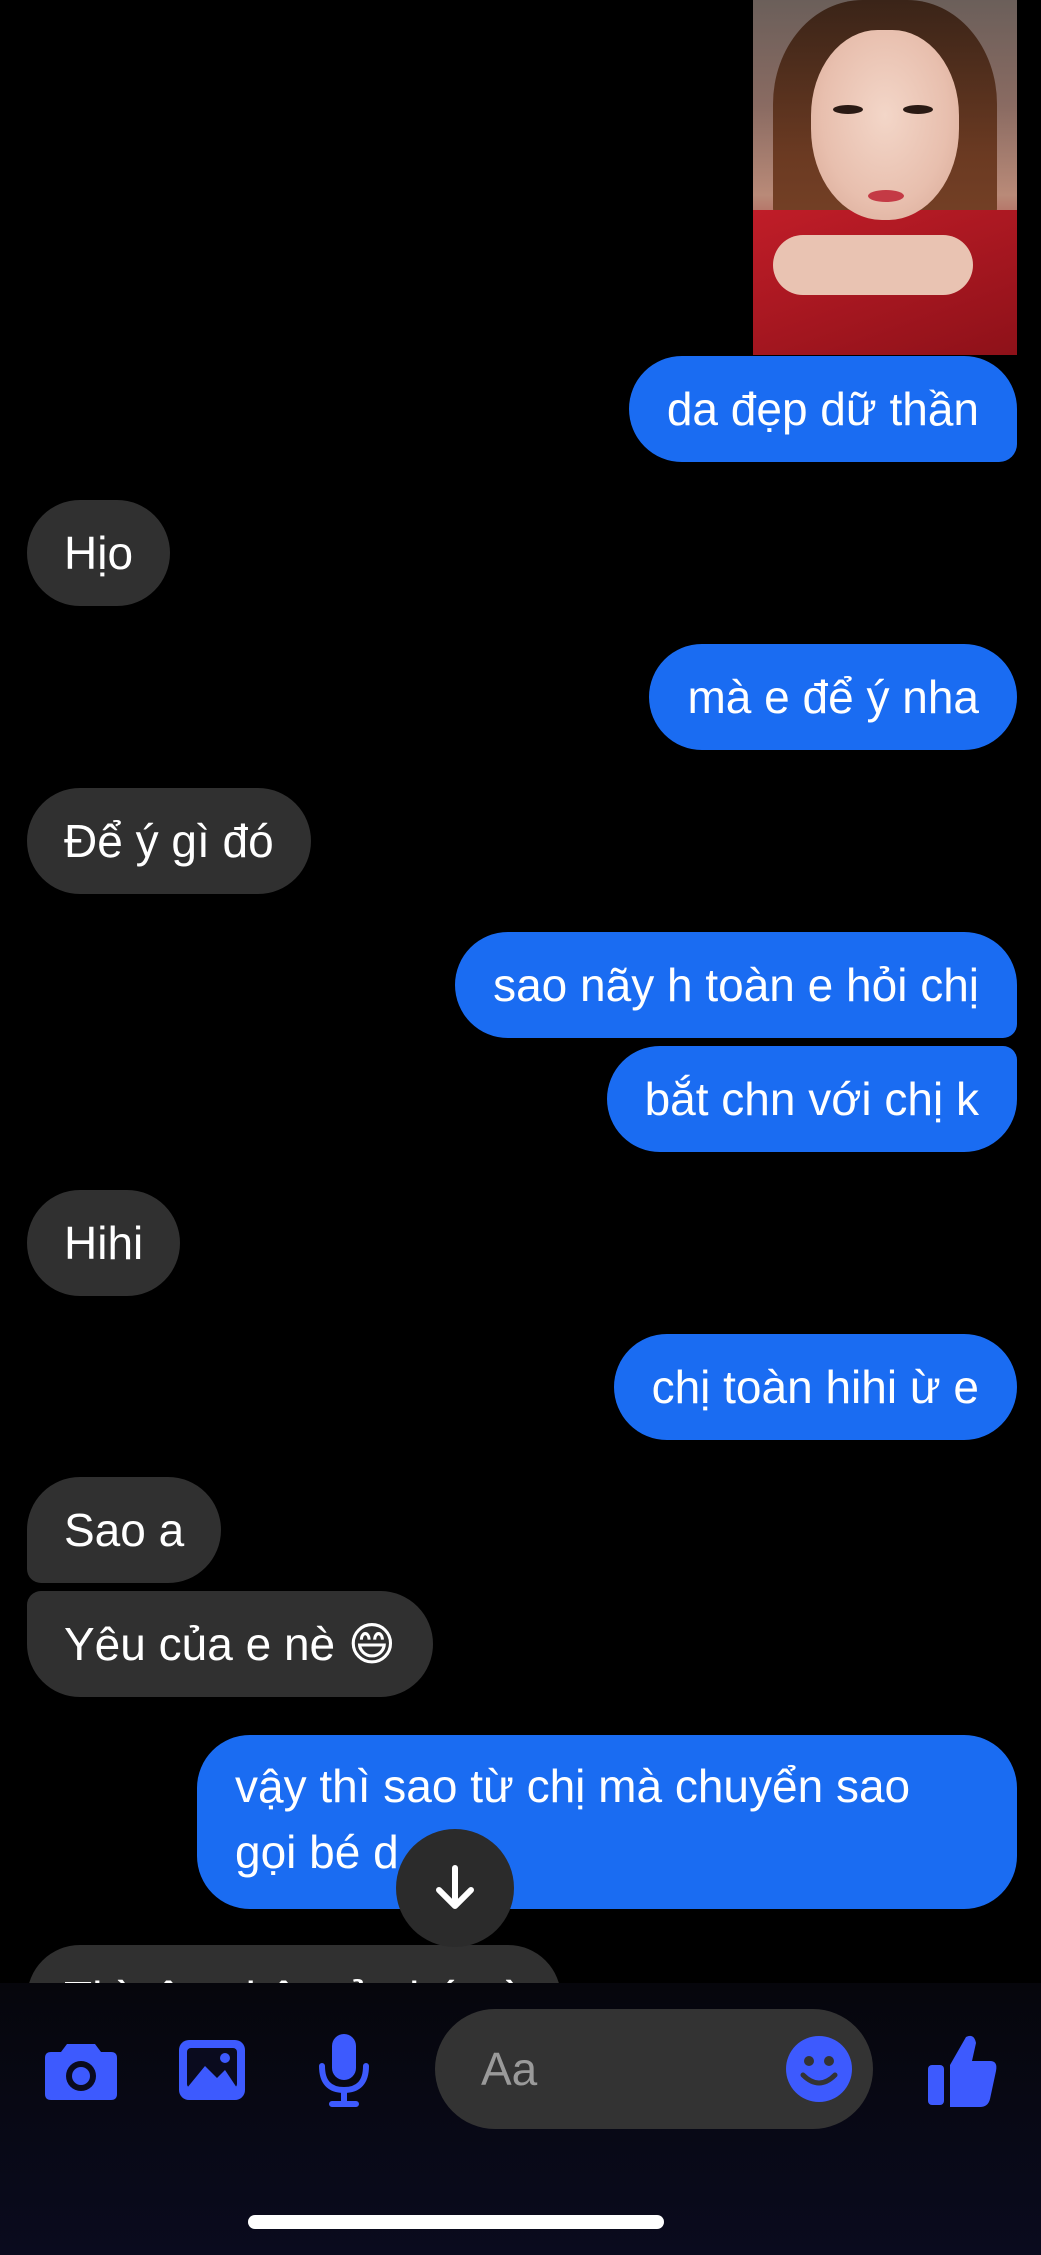 The width and height of the screenshot is (1041, 2255). I want to click on preview-eye-left, so click(848, 109).